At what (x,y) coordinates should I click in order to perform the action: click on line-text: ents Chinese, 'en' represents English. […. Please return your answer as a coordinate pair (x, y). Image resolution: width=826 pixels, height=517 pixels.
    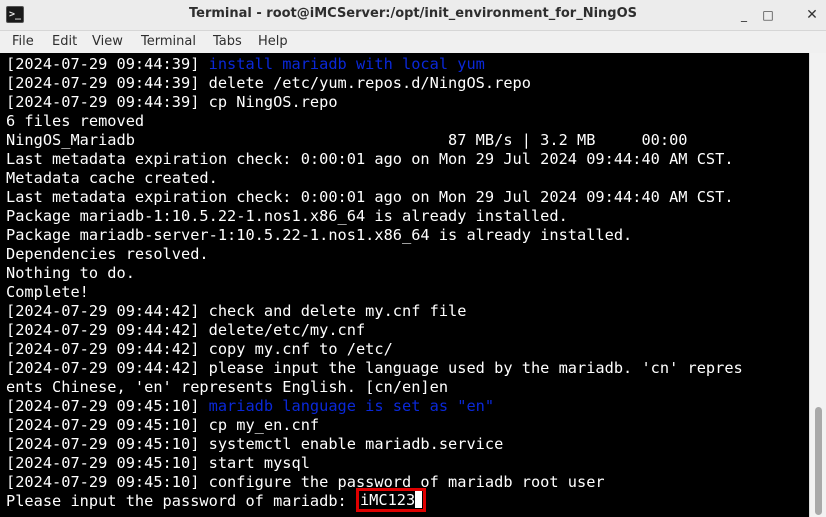
    Looking at the image, I should click on (227, 387).